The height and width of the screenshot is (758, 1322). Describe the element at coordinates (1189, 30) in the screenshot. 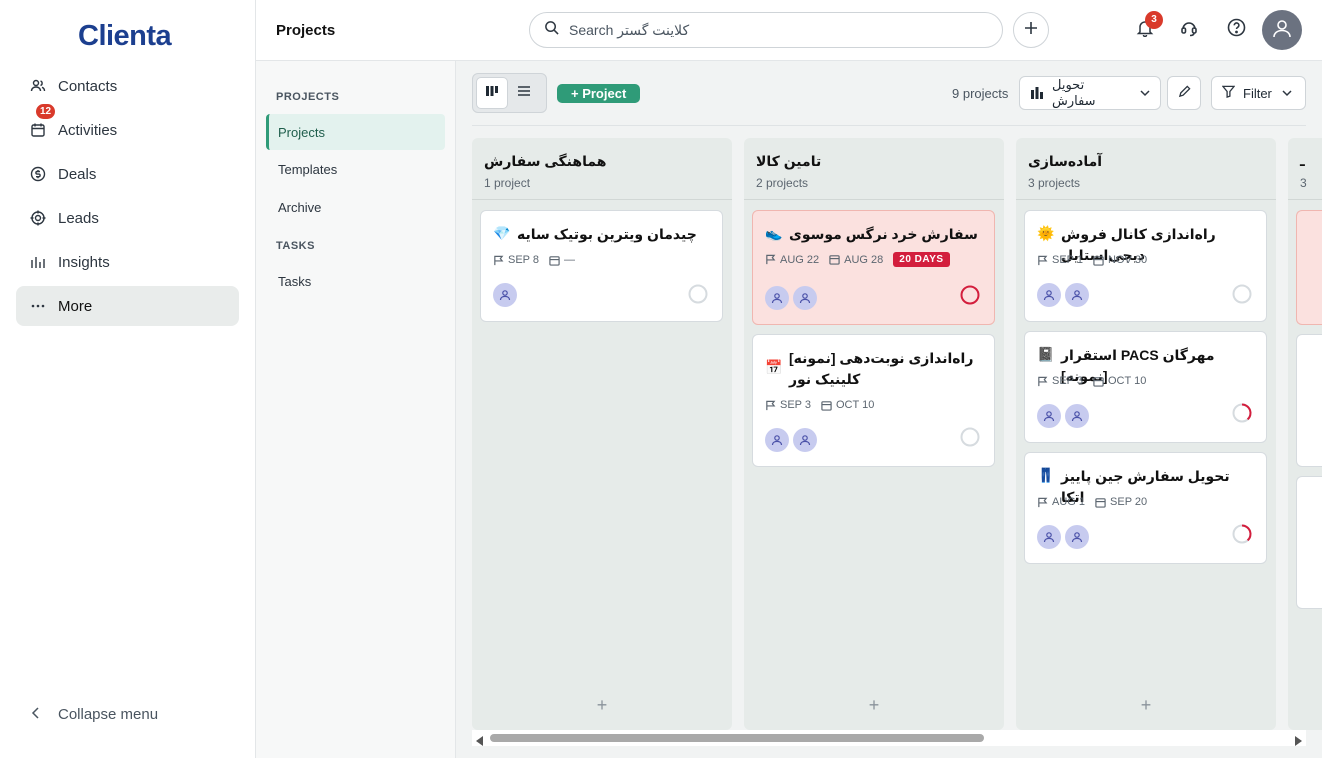

I see `support-button` at that location.